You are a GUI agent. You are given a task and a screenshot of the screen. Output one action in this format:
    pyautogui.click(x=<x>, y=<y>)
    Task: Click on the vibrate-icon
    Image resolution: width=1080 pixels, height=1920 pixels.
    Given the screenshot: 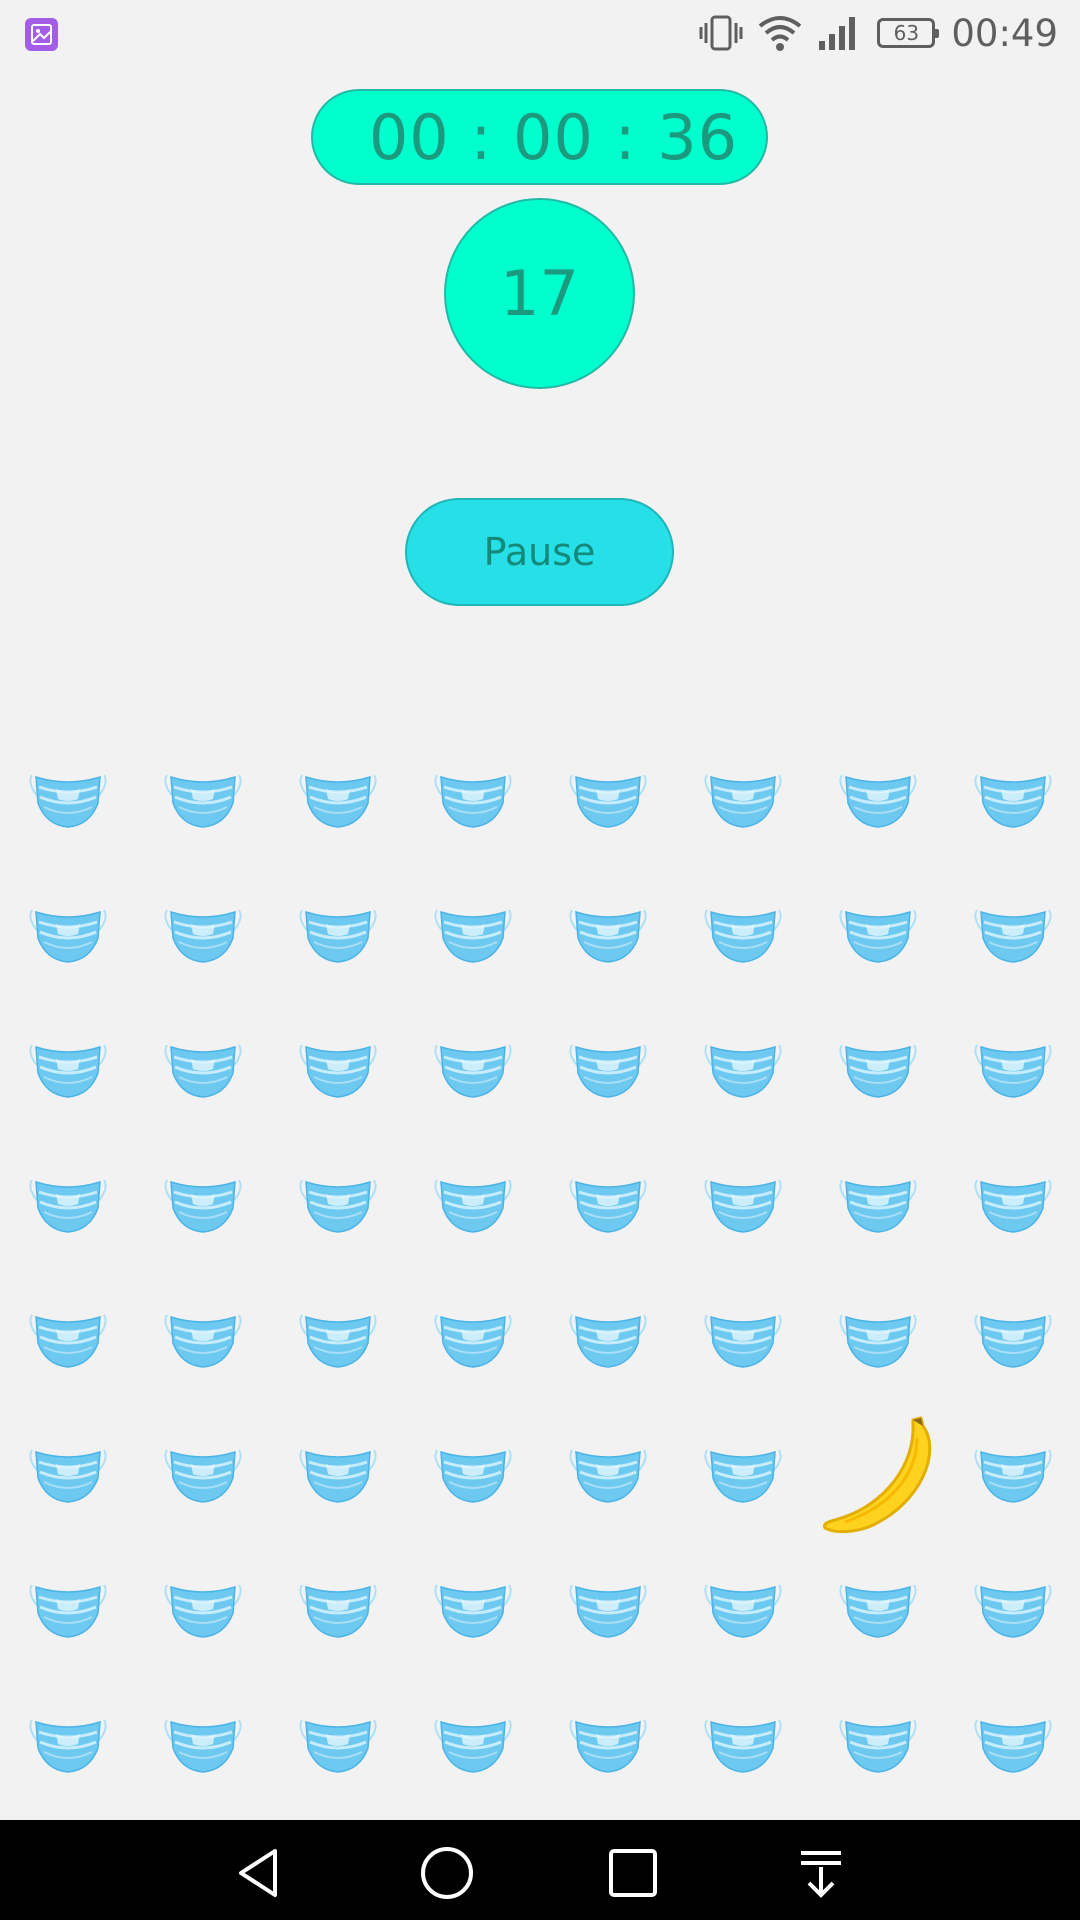 What is the action you would take?
    pyautogui.click(x=721, y=33)
    